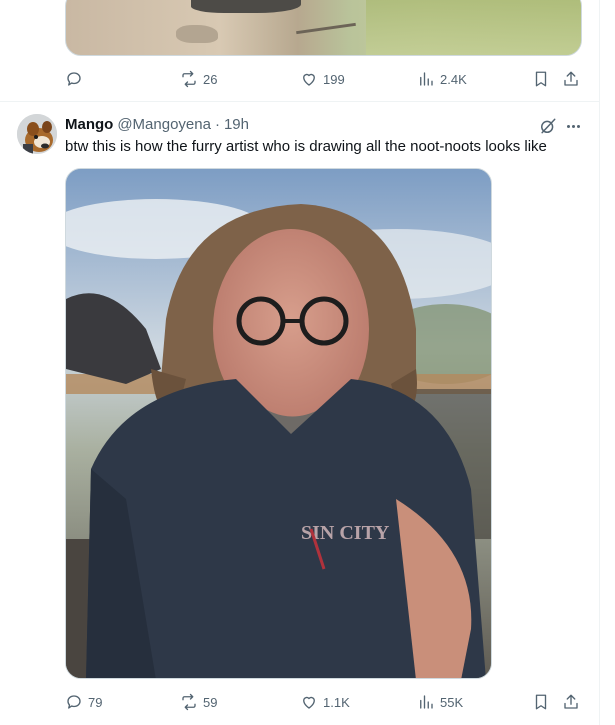 The image size is (615, 725). I want to click on like-button: 1.1K, so click(325, 702).